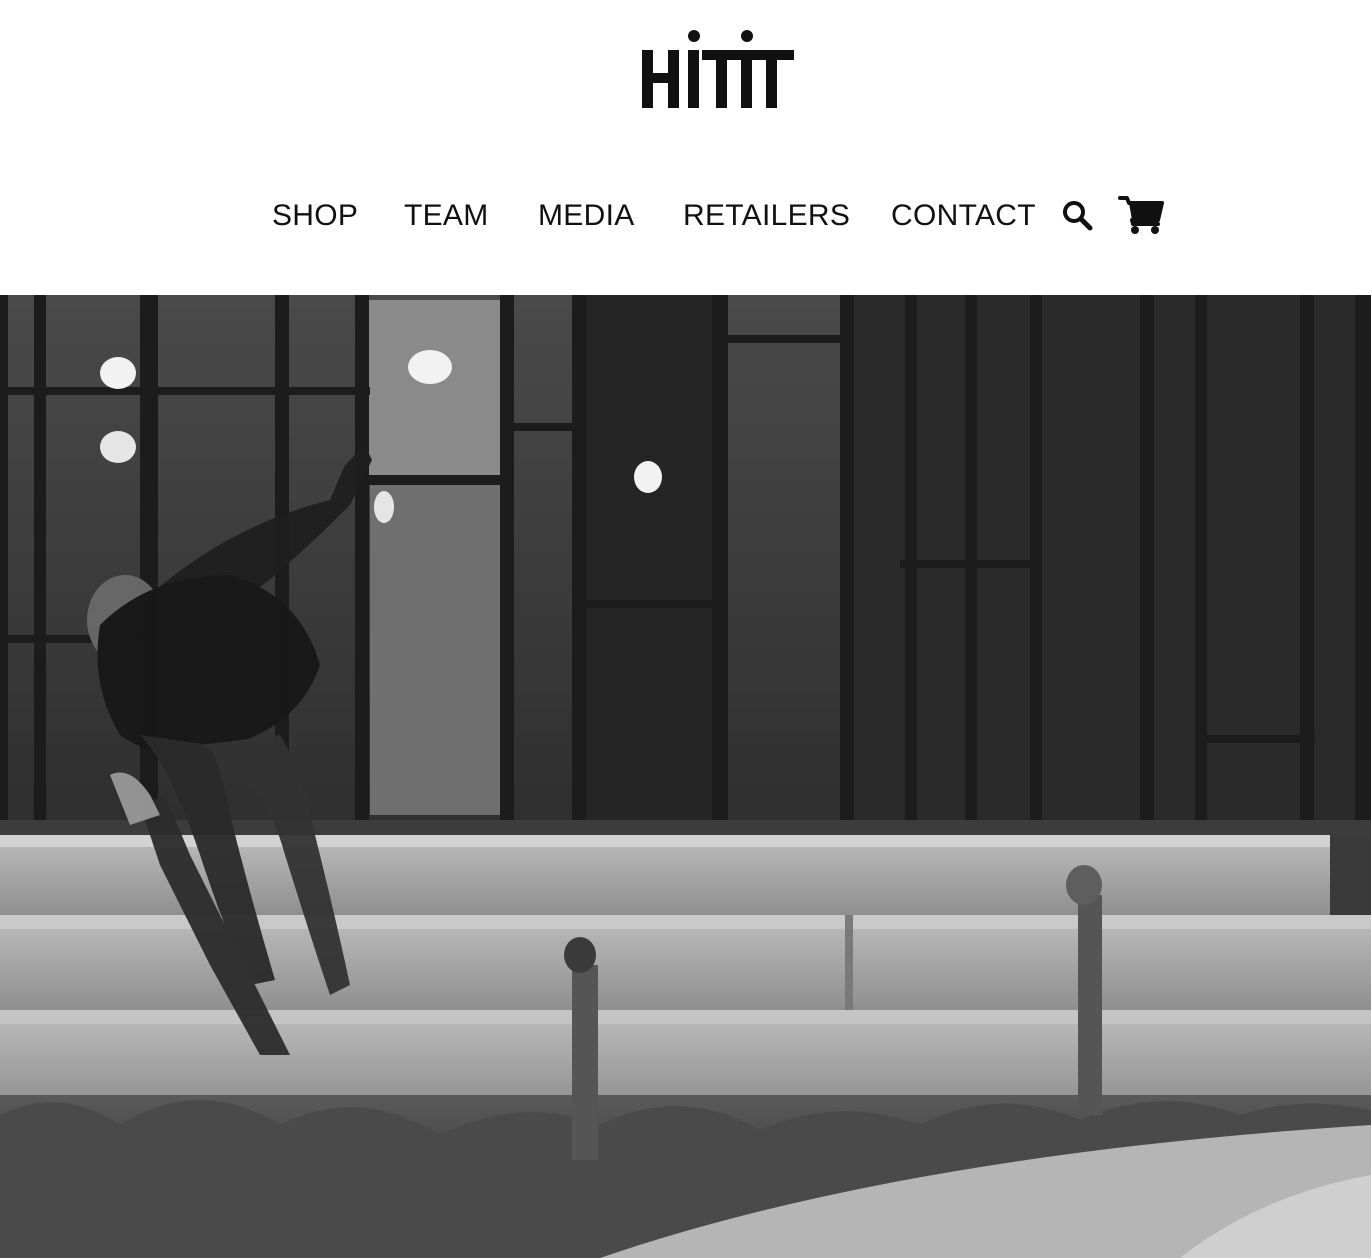 Image resolution: width=1371 pixels, height=1258 pixels. I want to click on brand-wordmark-icon, so click(718, 69).